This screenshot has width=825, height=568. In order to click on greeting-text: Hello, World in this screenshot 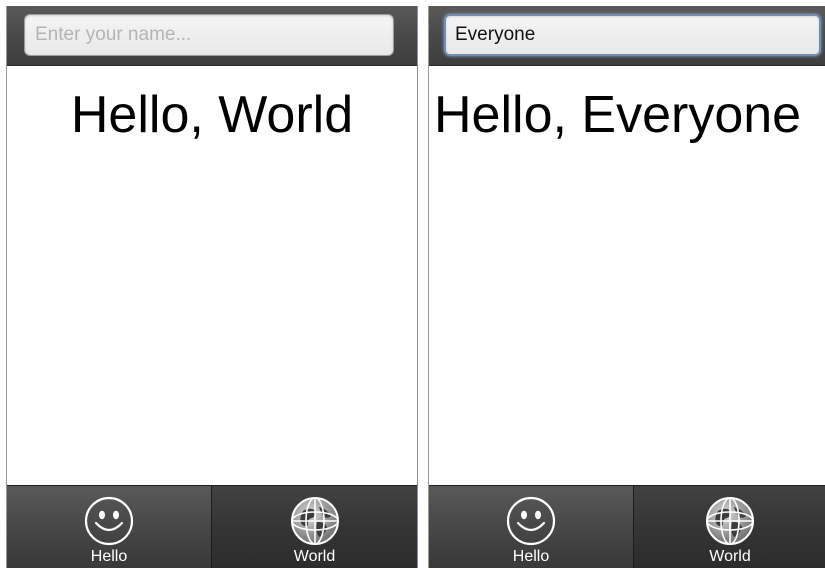, I will do `click(212, 115)`.